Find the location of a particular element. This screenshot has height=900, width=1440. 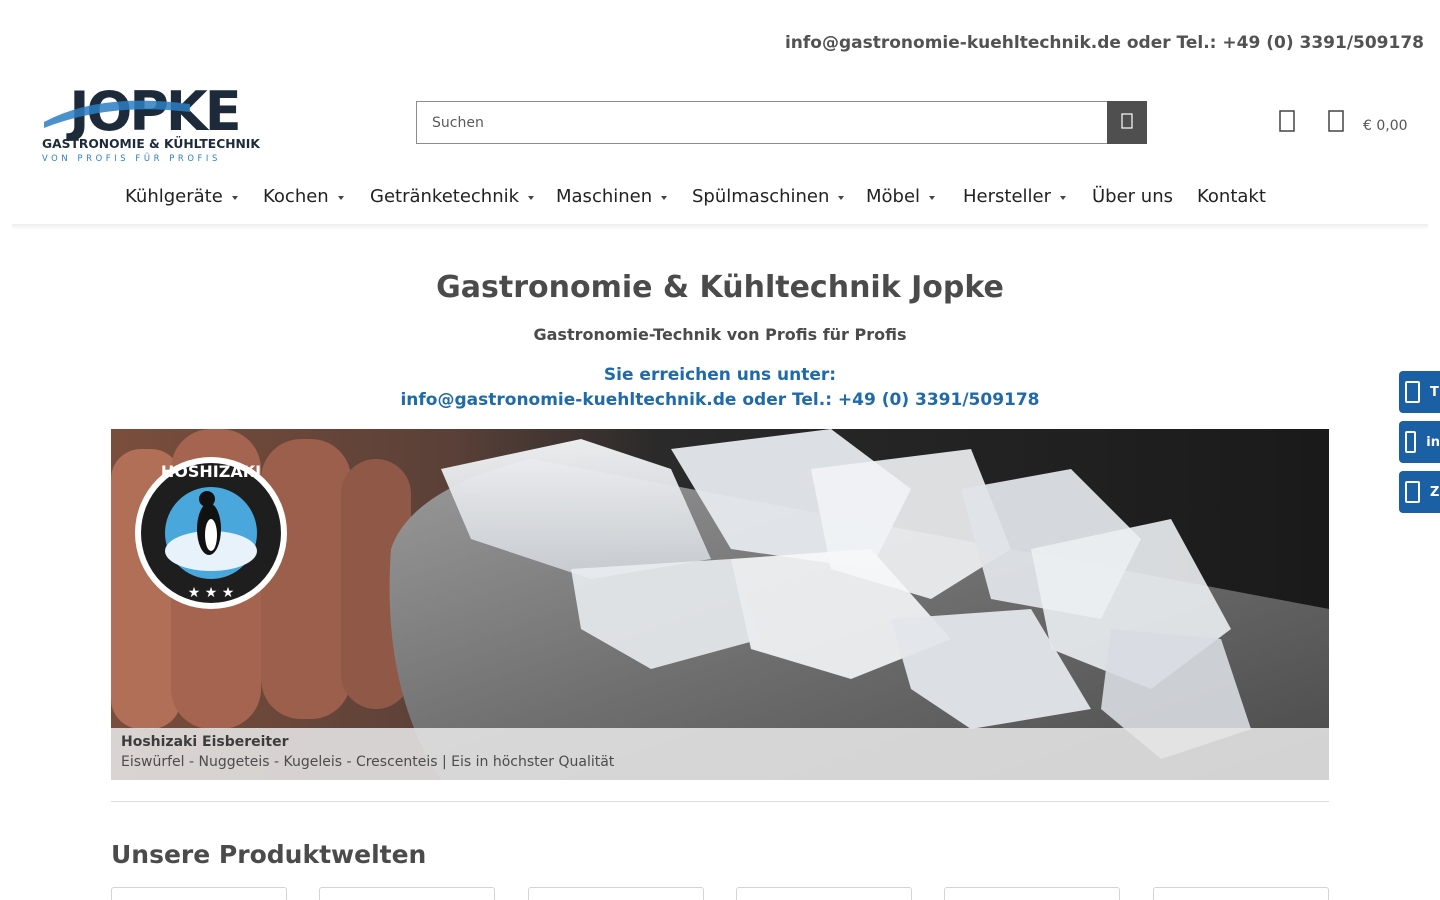

search-button is located at coordinates (1127, 122).